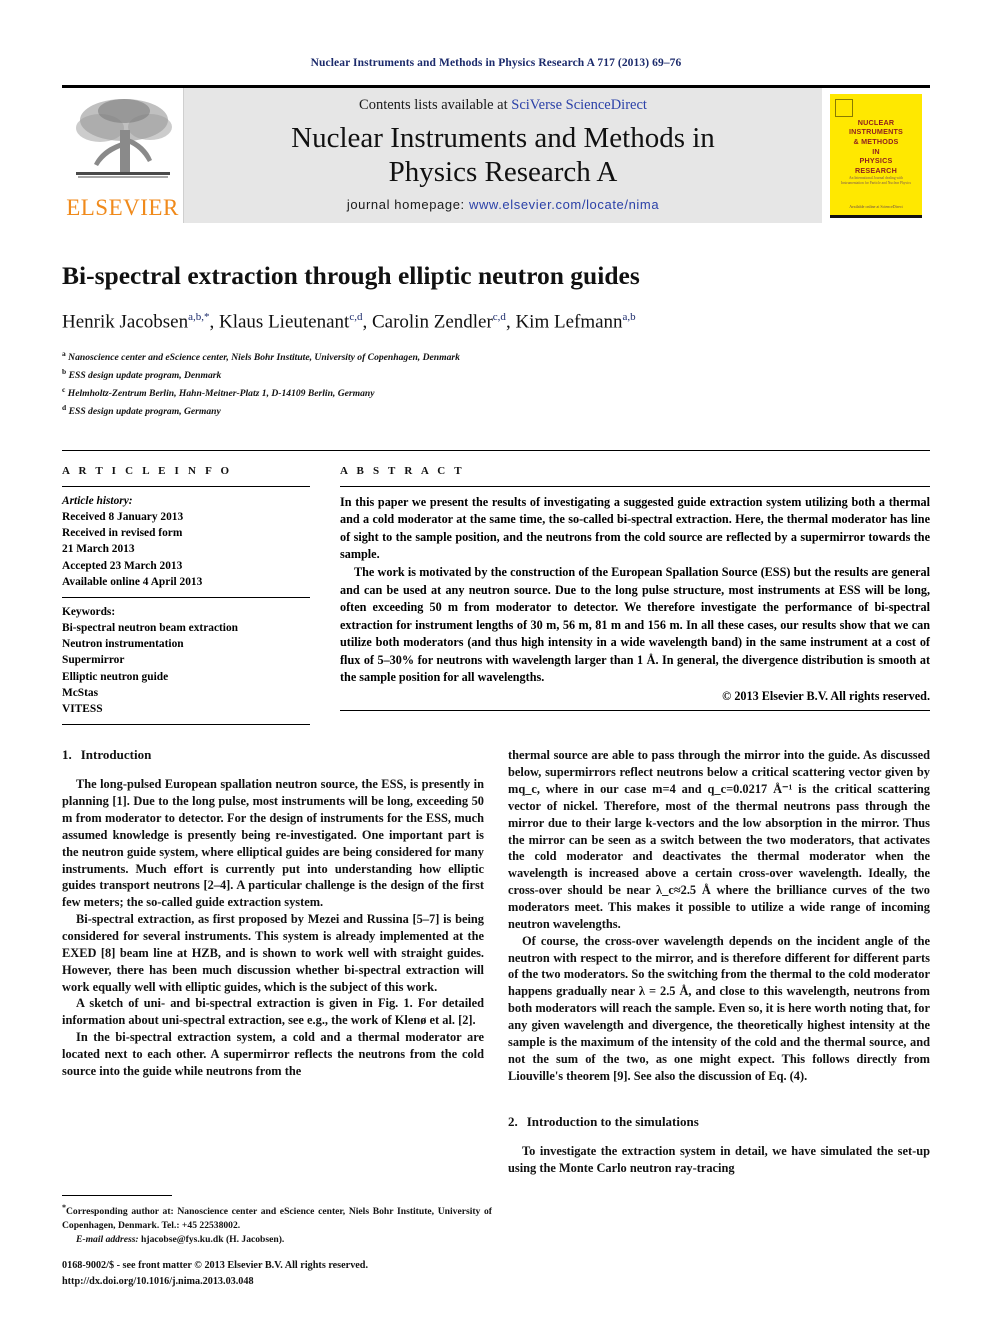 This screenshot has width=992, height=1323. I want to click on cover-badge-icon, so click(844, 107).